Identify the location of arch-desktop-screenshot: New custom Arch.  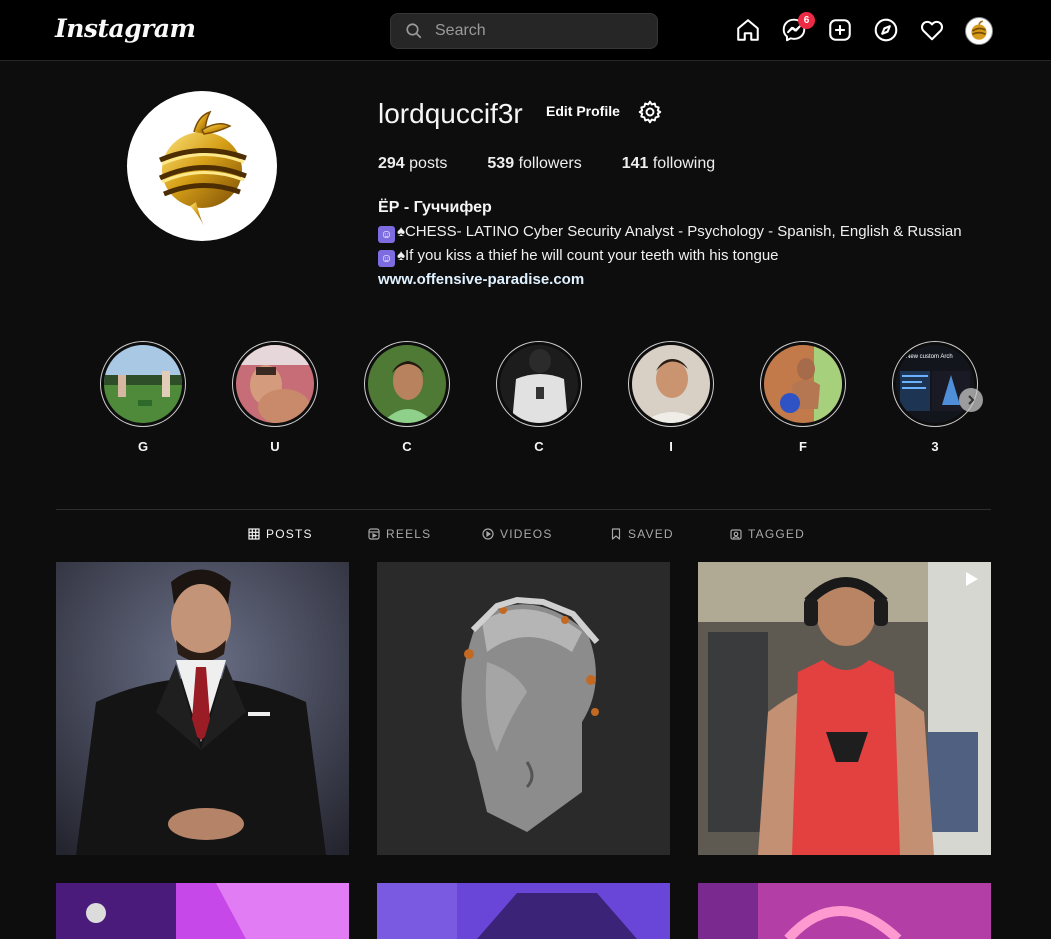
(935, 384).